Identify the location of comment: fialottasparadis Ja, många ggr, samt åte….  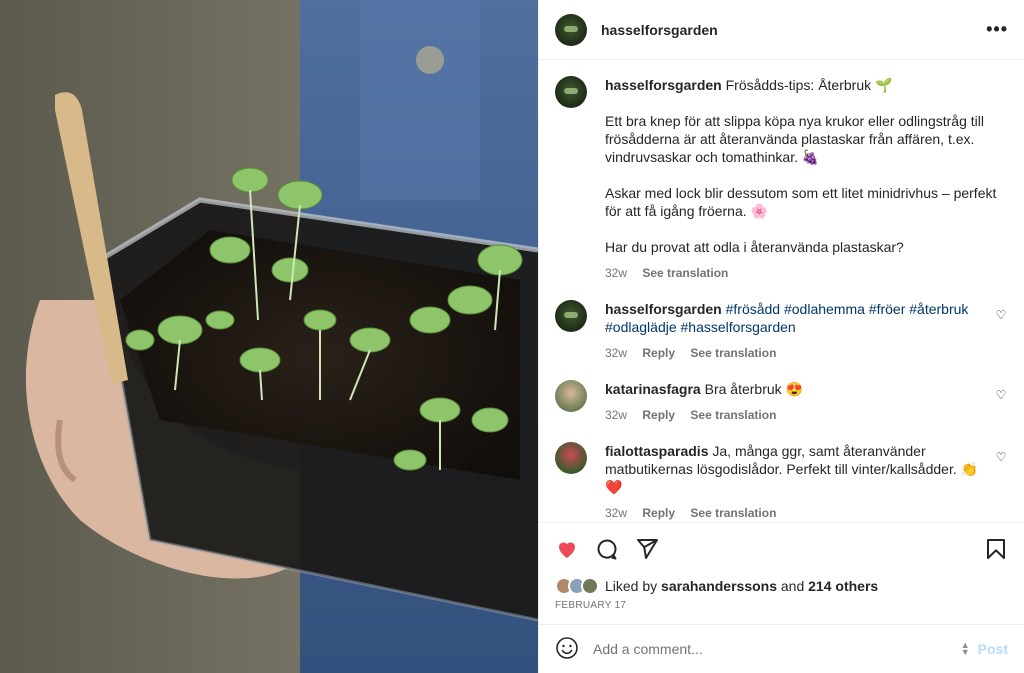
(781, 482).